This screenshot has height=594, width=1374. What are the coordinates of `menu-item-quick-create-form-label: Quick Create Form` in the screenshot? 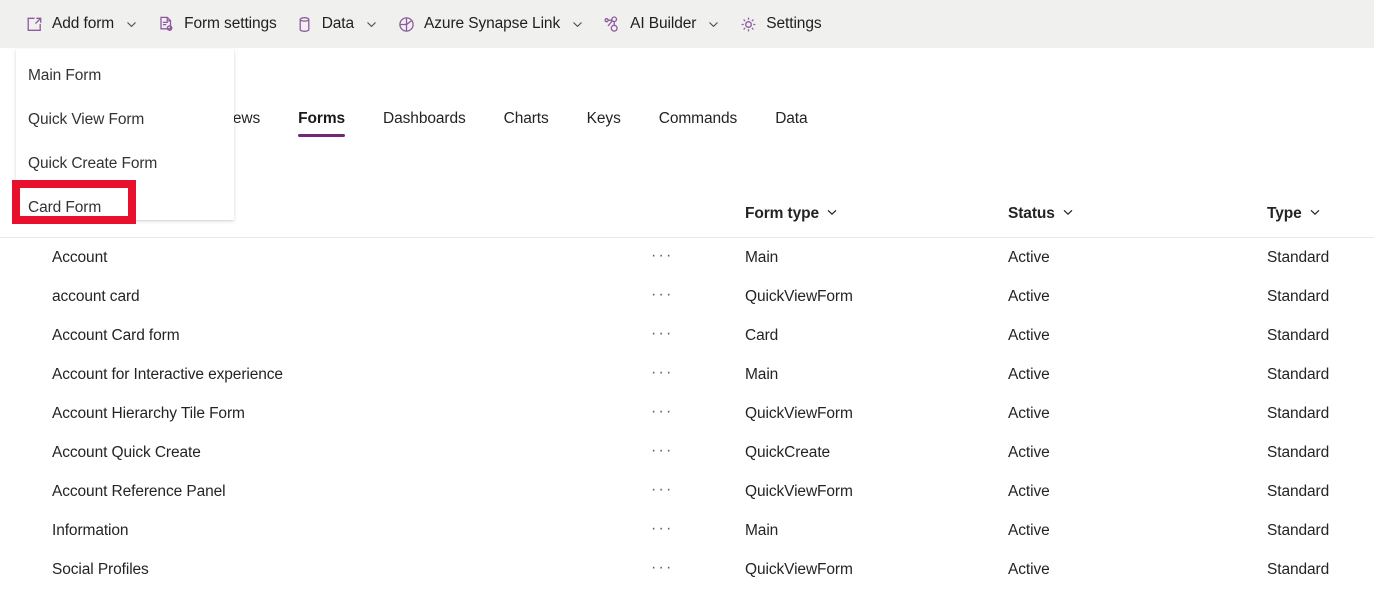 It's located at (93, 163).